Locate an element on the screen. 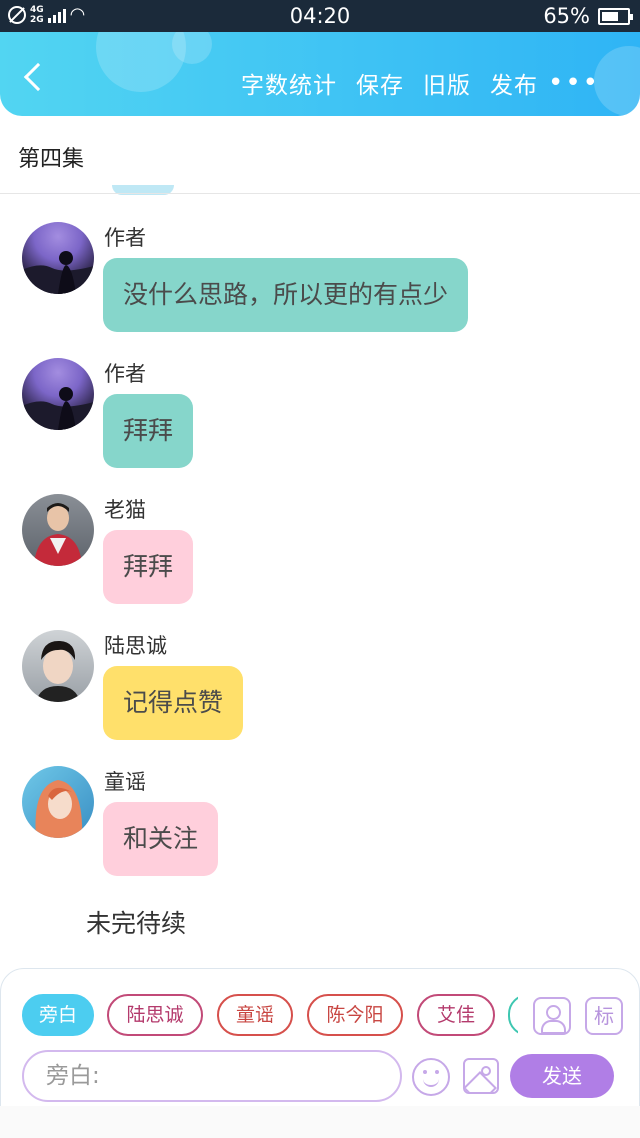  episode-title: 第四集 is located at coordinates (51, 159).